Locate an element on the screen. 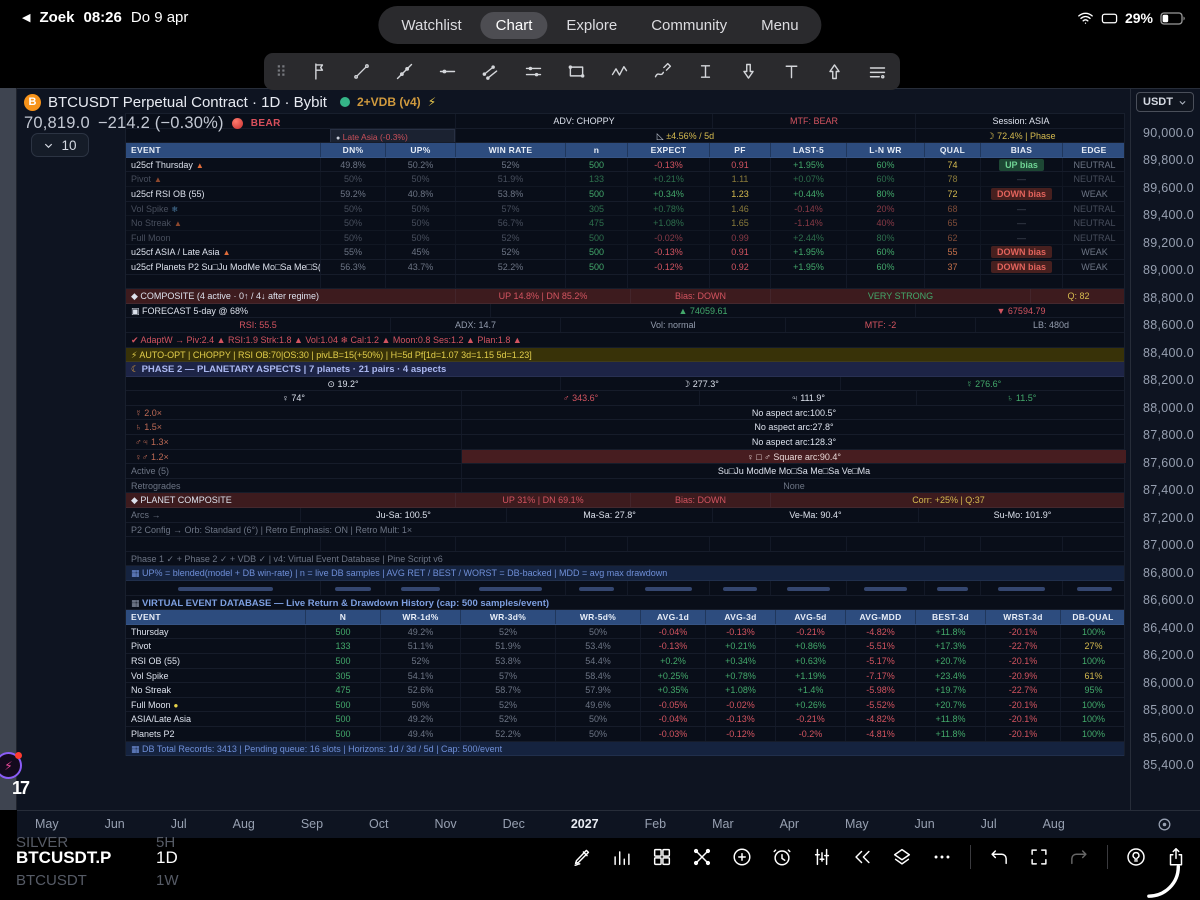  vdb-value: -5.52% is located at coordinates (881, 704).